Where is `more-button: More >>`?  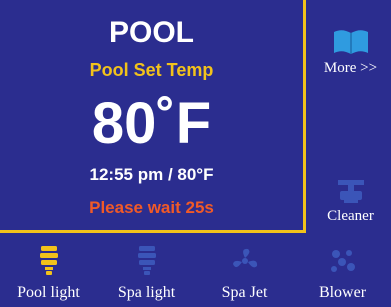
more-button: More >> is located at coordinates (350, 52).